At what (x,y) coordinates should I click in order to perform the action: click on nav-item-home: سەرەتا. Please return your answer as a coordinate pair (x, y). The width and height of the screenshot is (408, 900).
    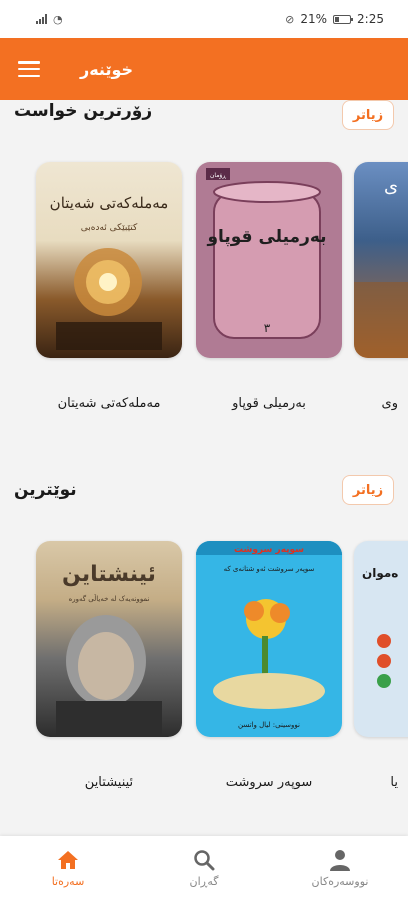
    Looking at the image, I should click on (68, 868).